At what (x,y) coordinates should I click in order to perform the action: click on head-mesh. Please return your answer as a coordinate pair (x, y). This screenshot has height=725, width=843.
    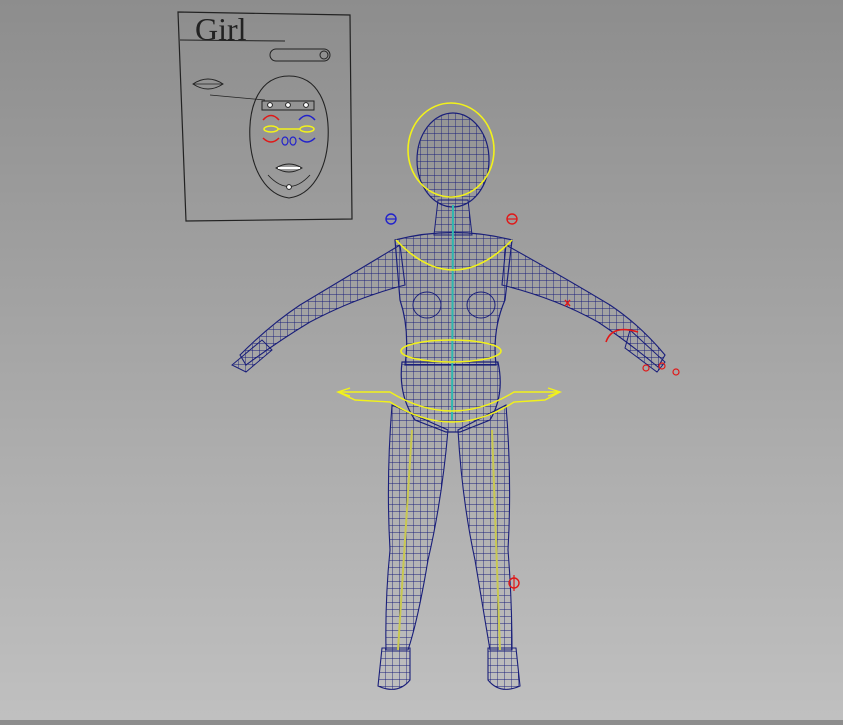
    Looking at the image, I should click on (453, 160).